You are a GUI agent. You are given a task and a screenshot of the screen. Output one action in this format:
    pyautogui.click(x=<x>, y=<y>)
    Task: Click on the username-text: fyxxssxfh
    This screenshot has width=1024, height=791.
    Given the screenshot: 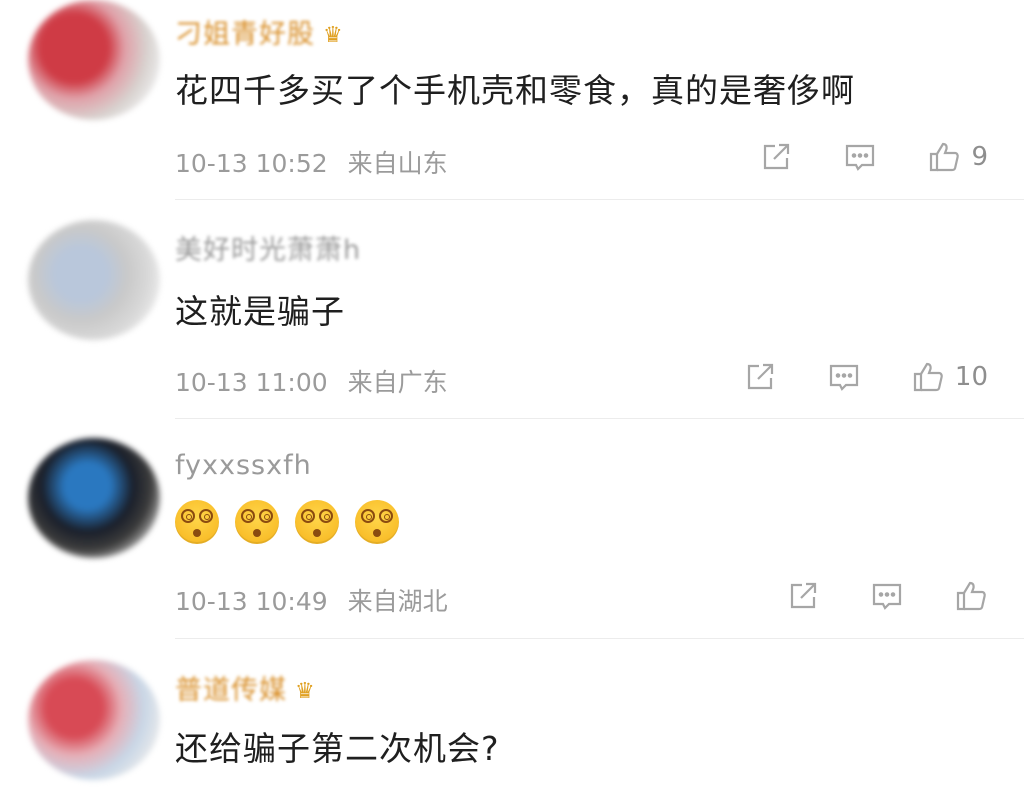 What is the action you would take?
    pyautogui.click(x=243, y=465)
    